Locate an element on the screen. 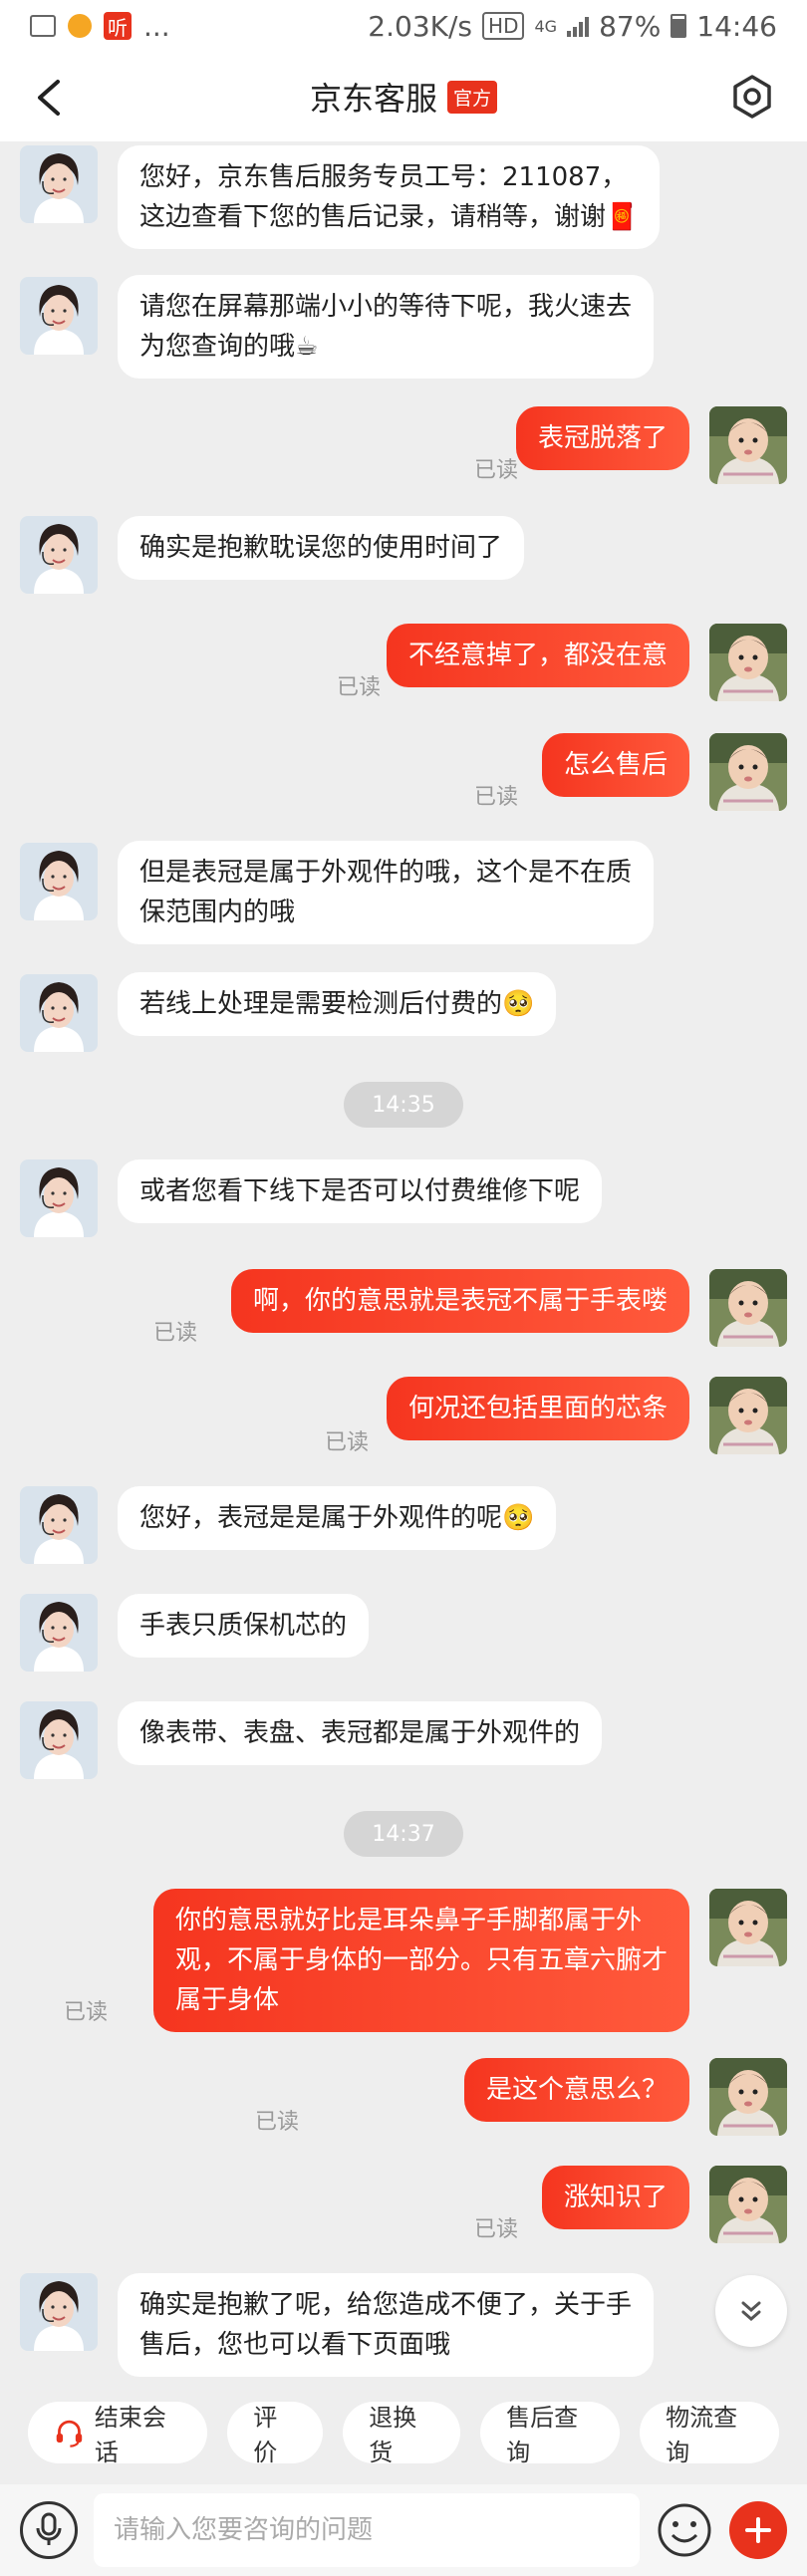 The image size is (807, 2576). chat-header: 京东客服 官方 is located at coordinates (403, 96).